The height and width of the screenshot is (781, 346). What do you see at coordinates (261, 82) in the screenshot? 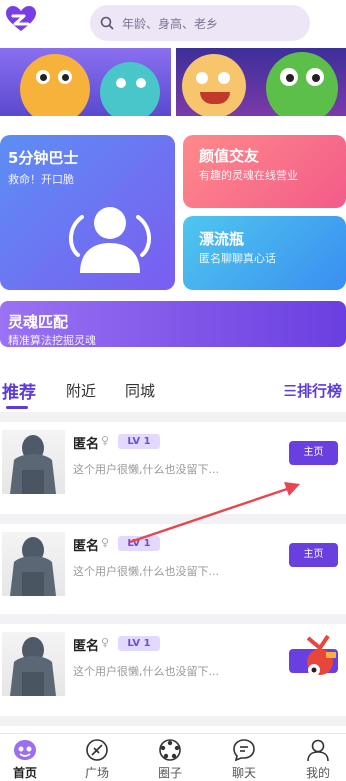
I see `banner-image-right` at bounding box center [261, 82].